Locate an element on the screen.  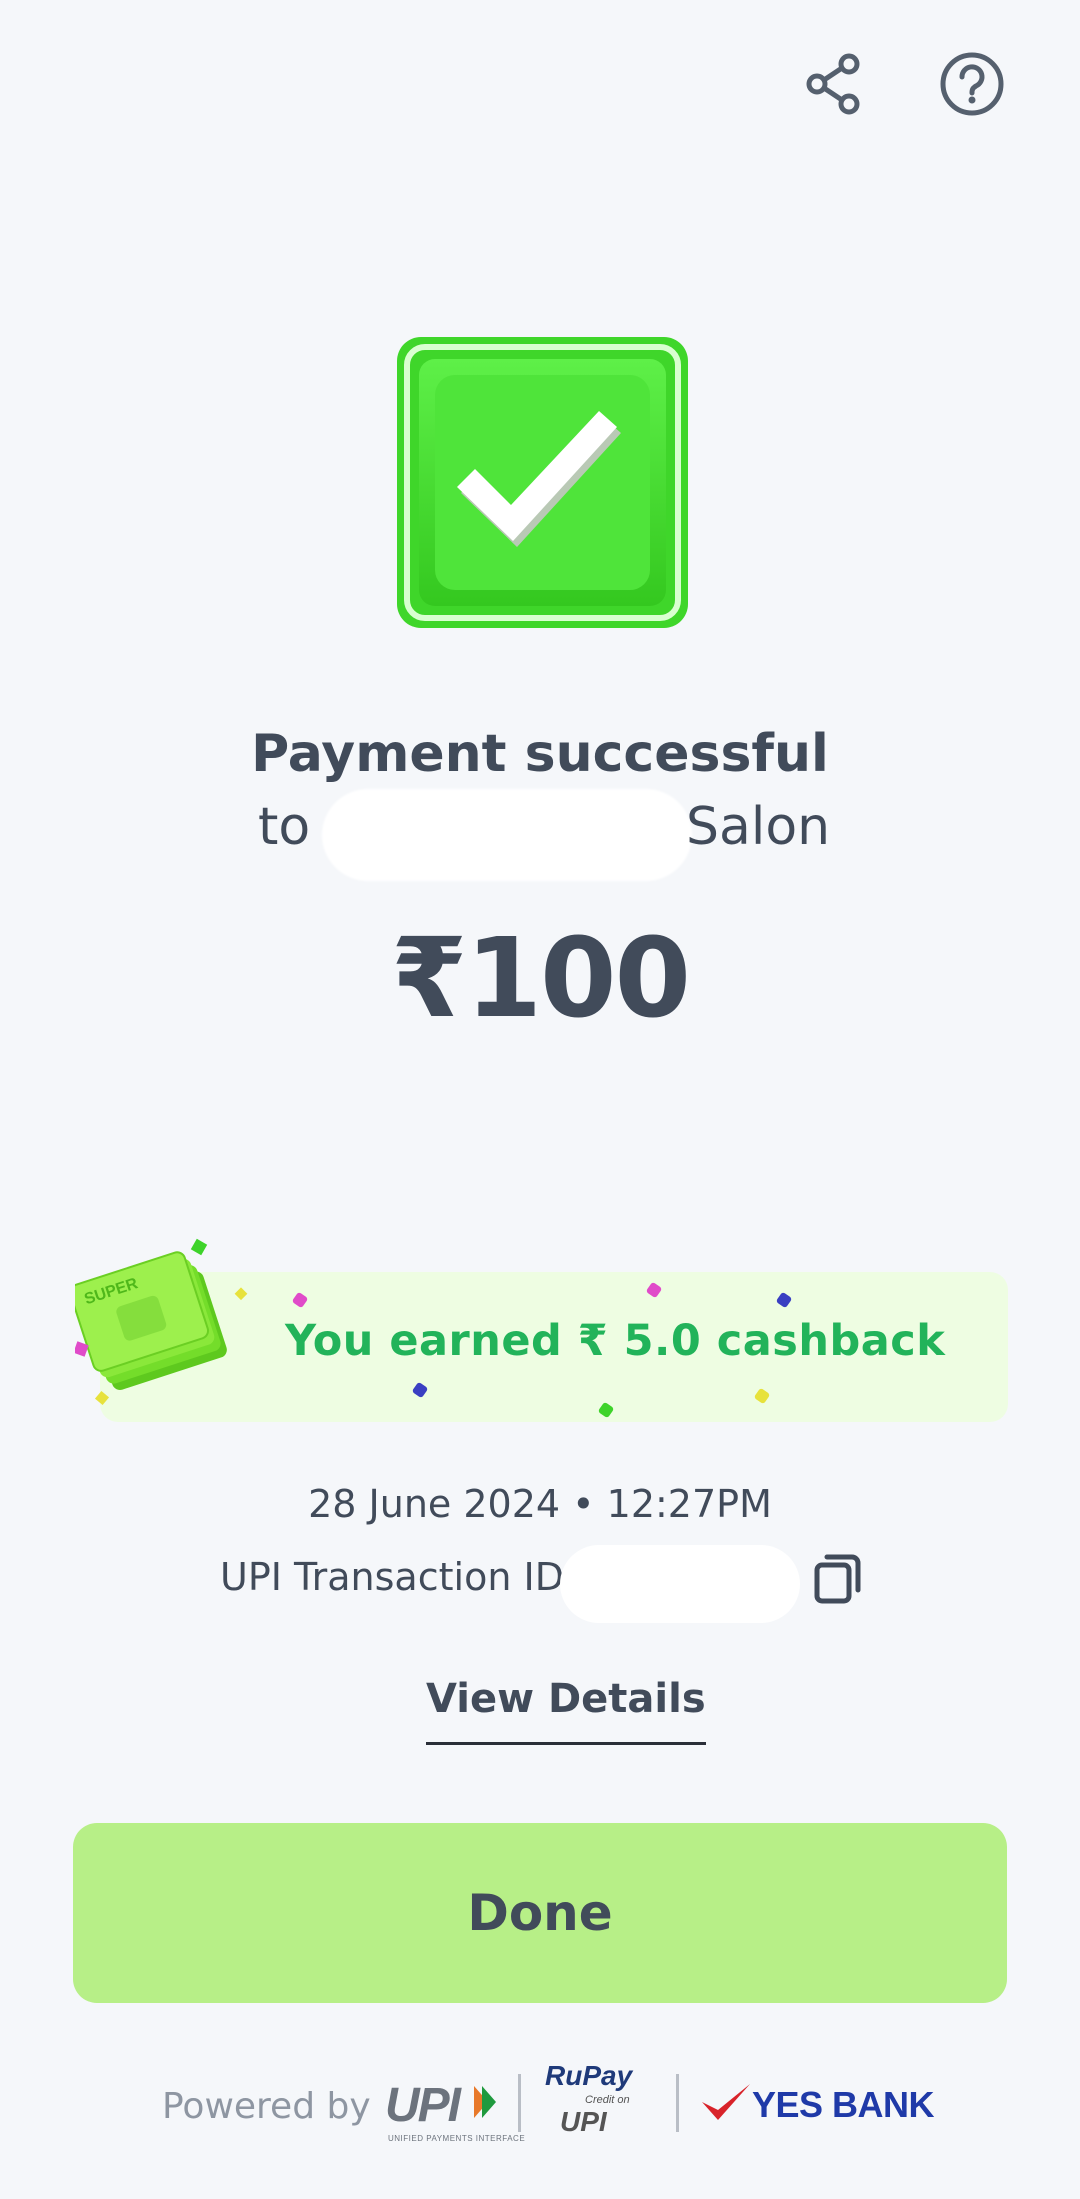
payment-status-title: Payment successful is located at coordinates (540, 754).